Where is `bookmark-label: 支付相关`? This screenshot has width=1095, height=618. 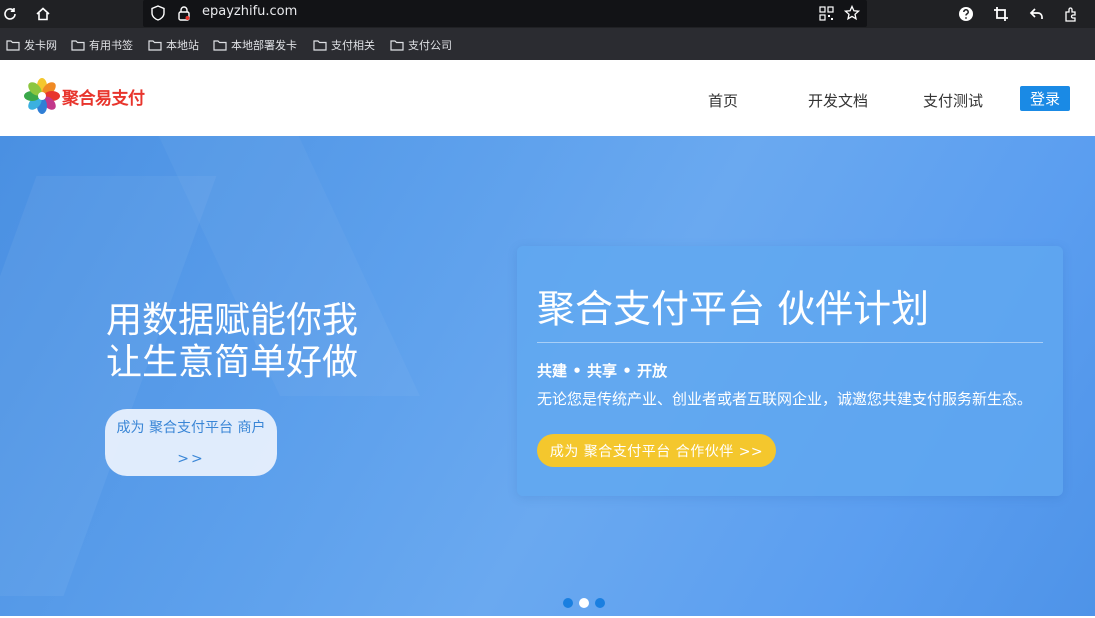 bookmark-label: 支付相关 is located at coordinates (353, 45).